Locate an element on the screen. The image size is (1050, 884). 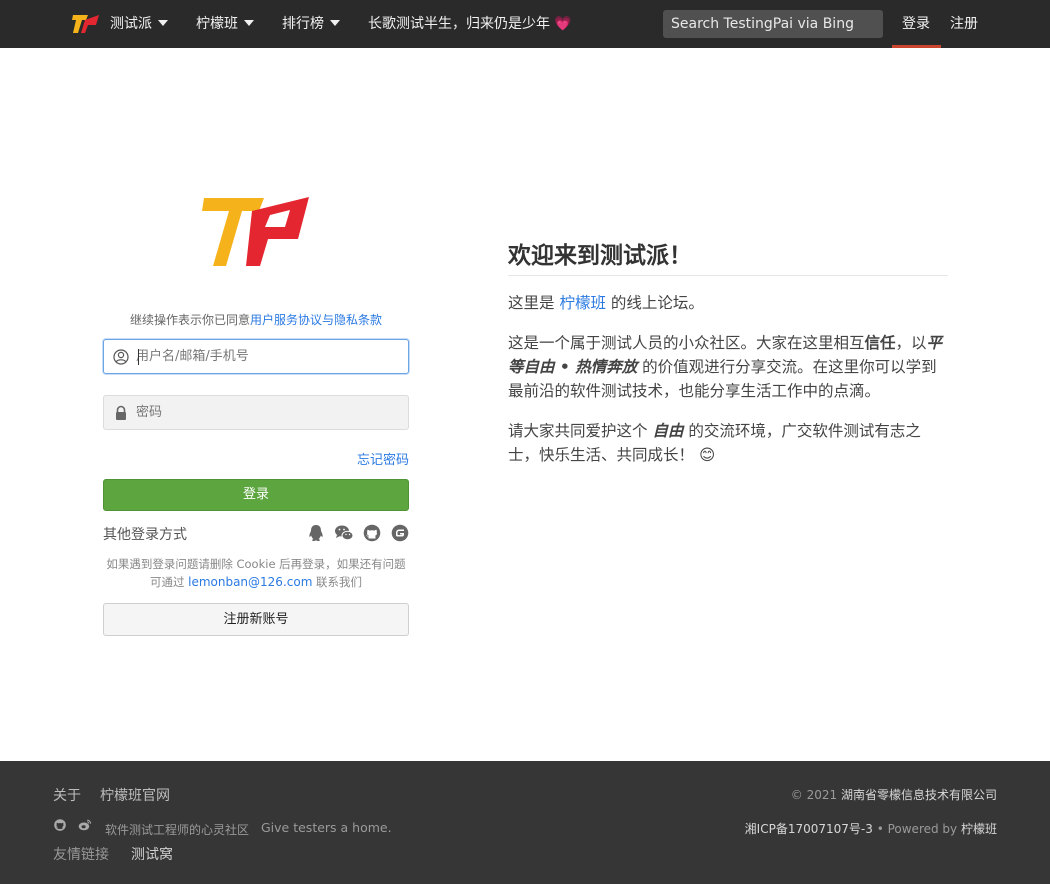
copyright-prefix: © 2021 is located at coordinates (814, 795).